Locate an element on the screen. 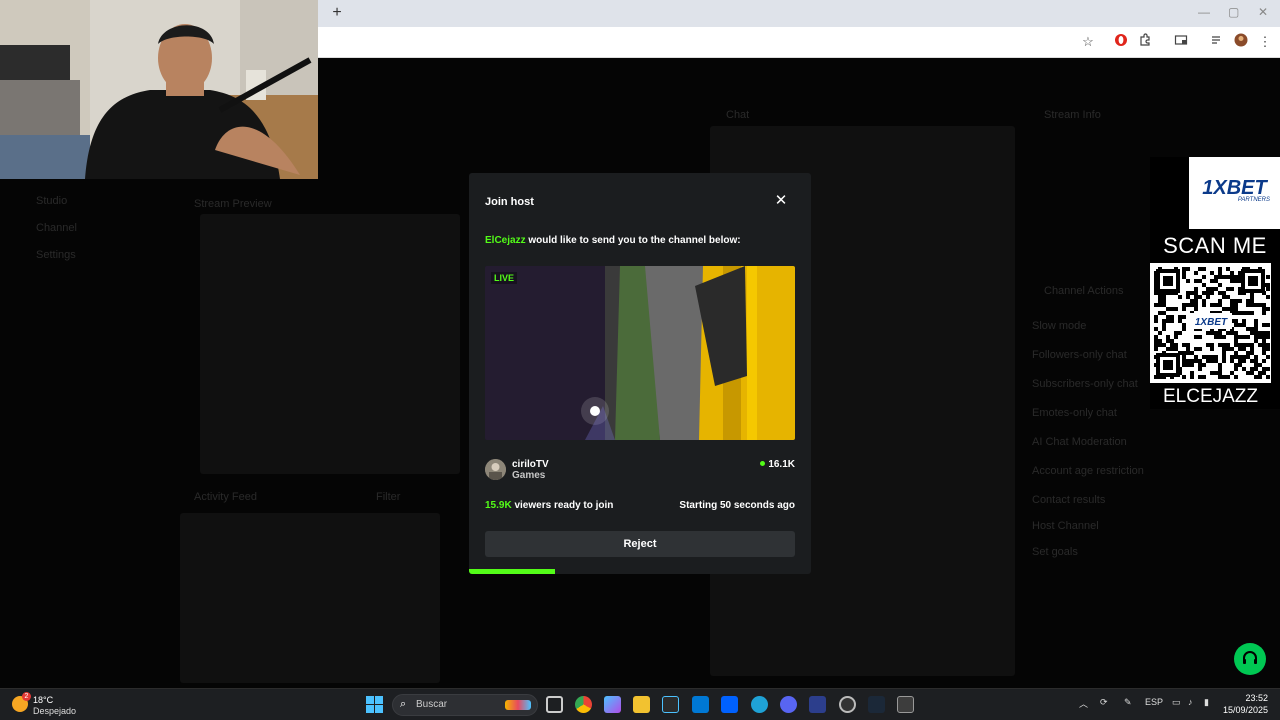  activity-filter: Filter is located at coordinates (388, 497).